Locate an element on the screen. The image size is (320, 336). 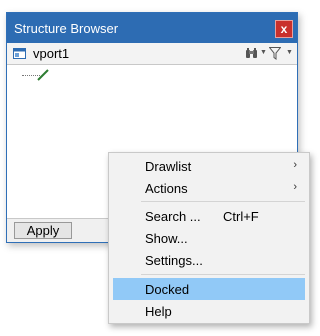
tree-node-icon is located at coordinates (43, 75).